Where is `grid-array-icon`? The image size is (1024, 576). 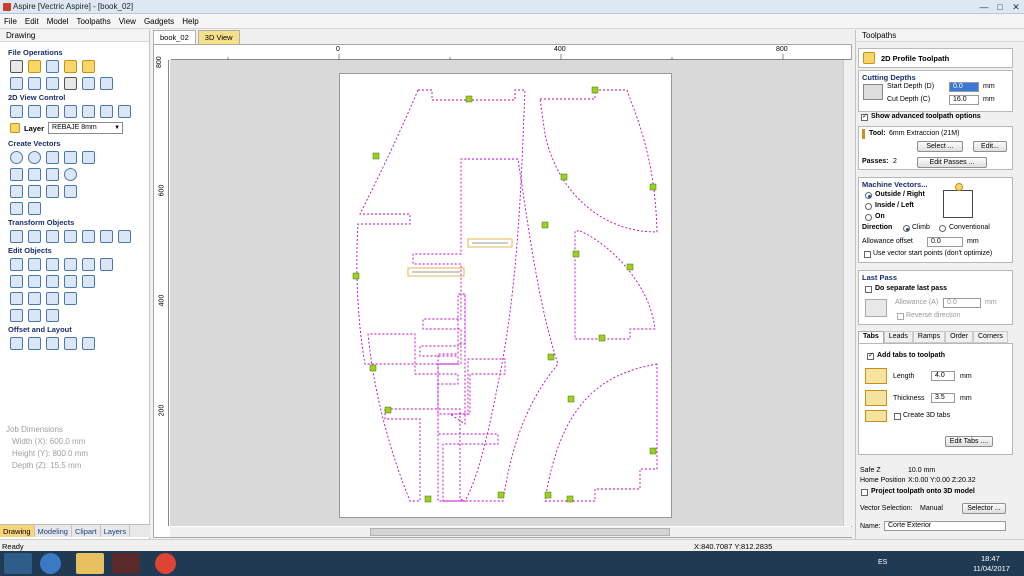 grid-array-icon is located at coordinates (88, 343).